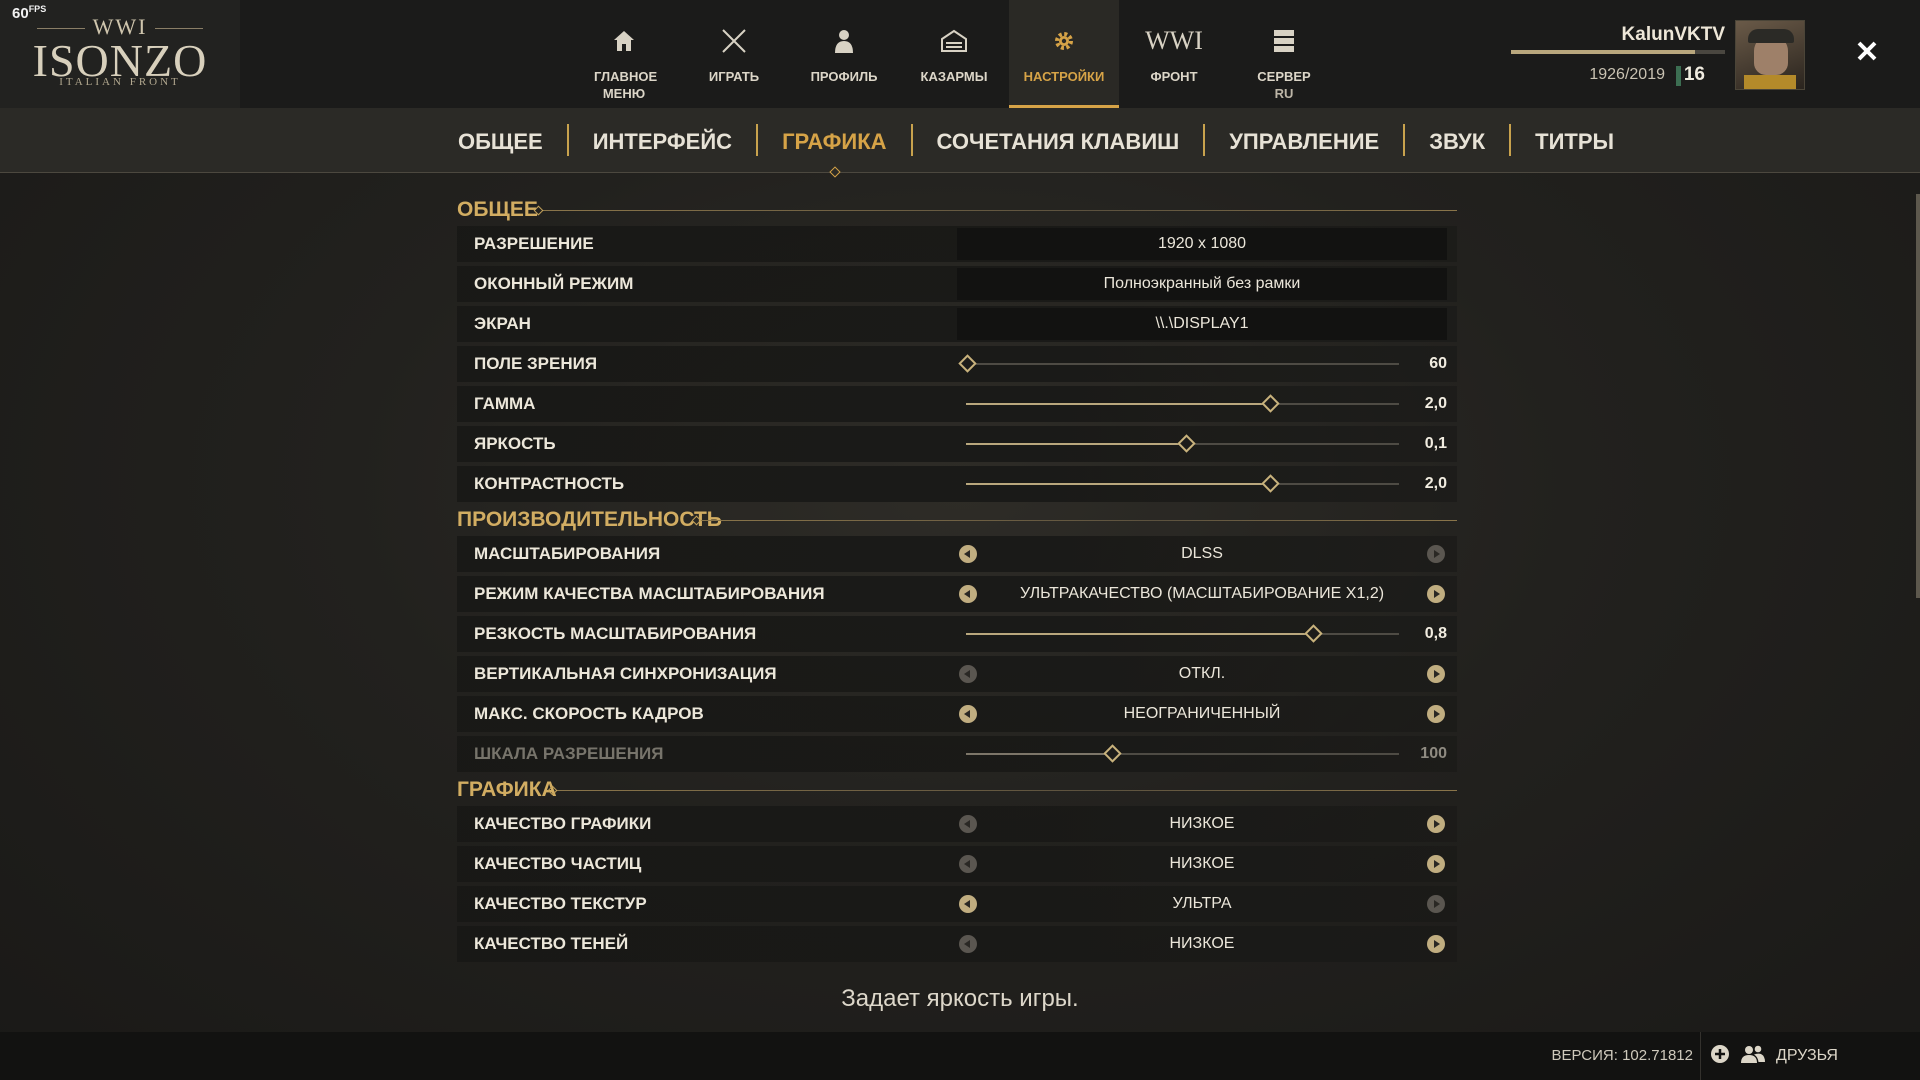 This screenshot has height=1080, width=1920. What do you see at coordinates (1202, 593) in the screenshot?
I see `selector-value: УЛЬТРАКАЧЕСТВО (МАСШТАБИРОВАНИЕ X1,2)` at bounding box center [1202, 593].